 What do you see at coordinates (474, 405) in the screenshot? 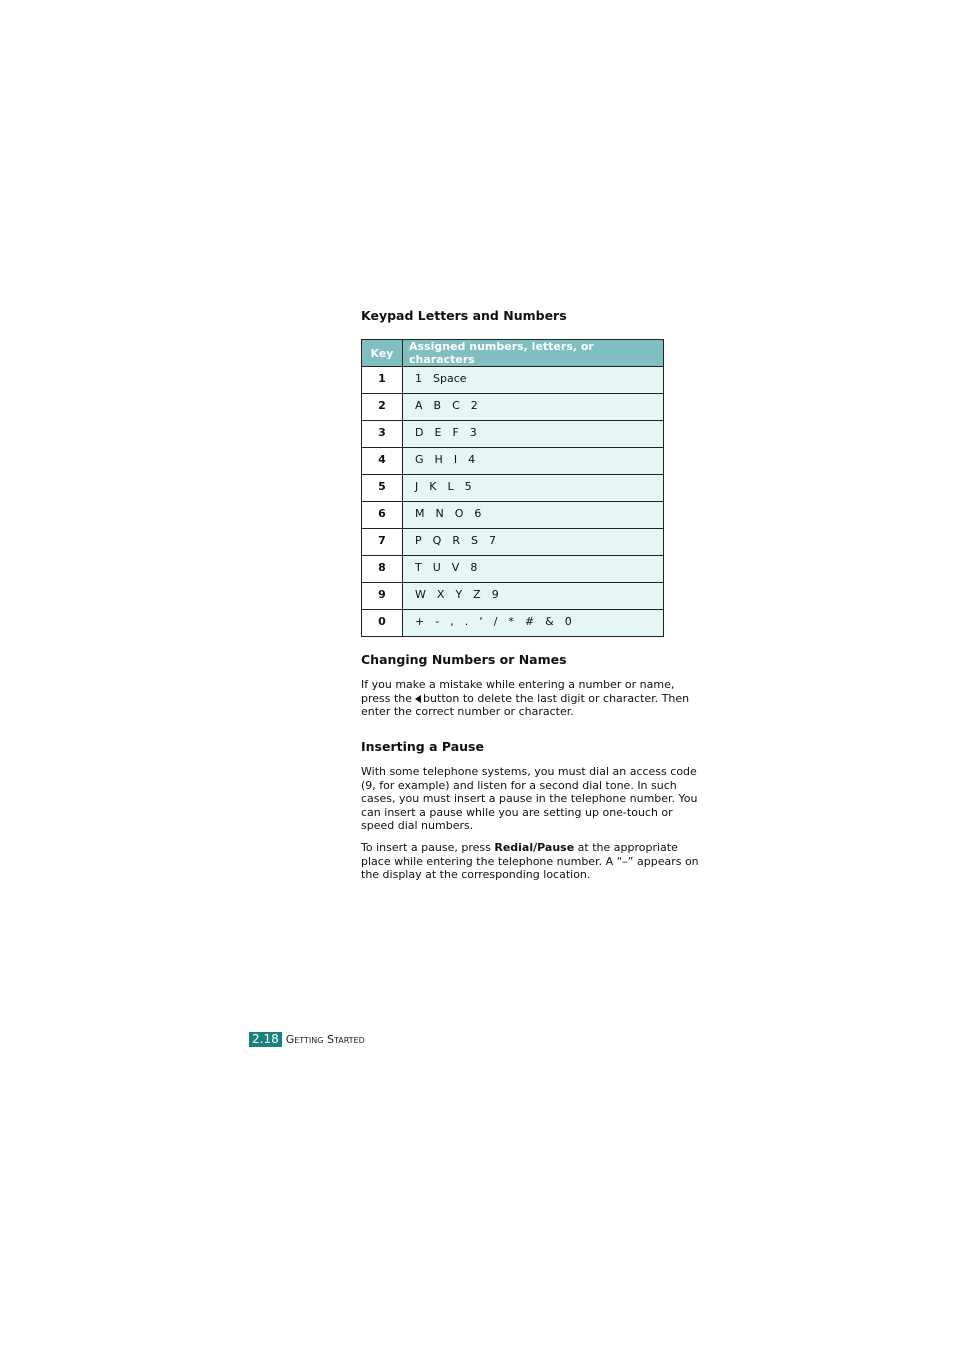
I see `assigned-char: 2` at bounding box center [474, 405].